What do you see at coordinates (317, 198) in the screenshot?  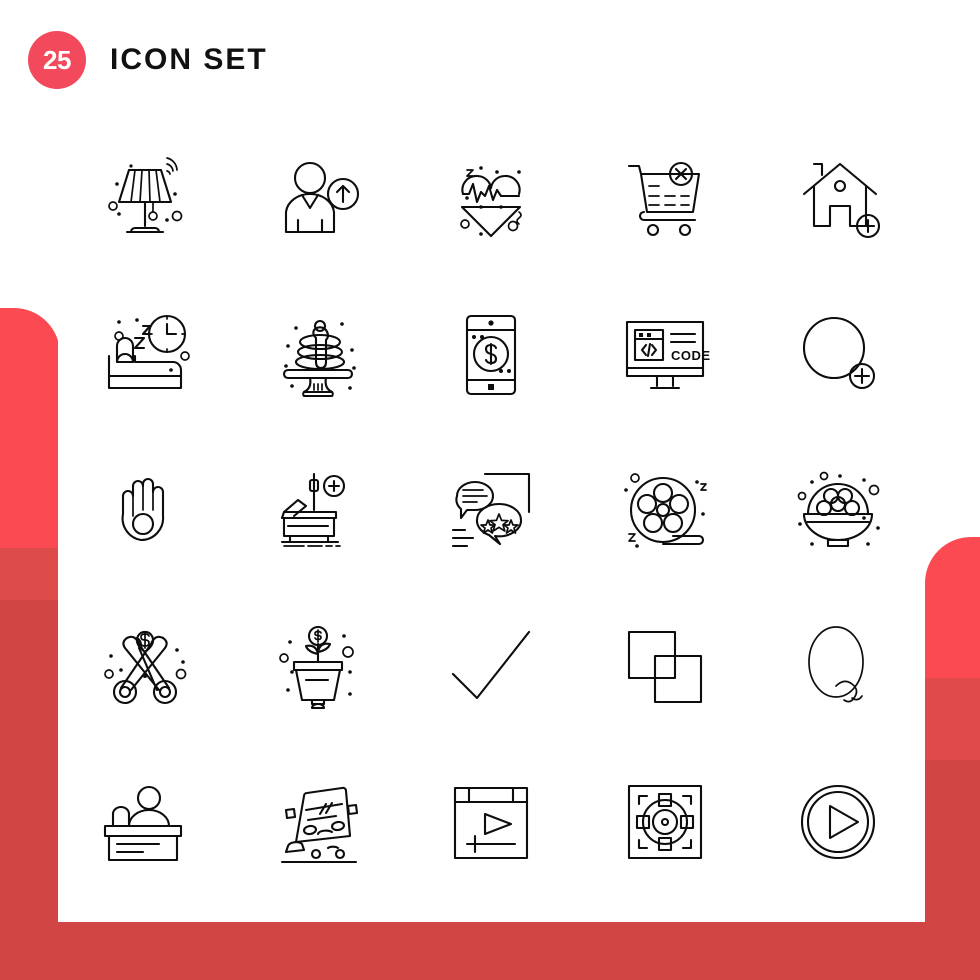 I see `user-upload-icon` at bounding box center [317, 198].